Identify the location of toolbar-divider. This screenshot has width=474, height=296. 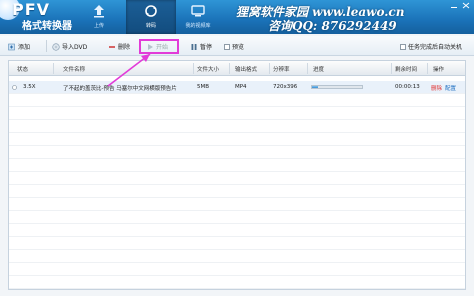
(46, 46).